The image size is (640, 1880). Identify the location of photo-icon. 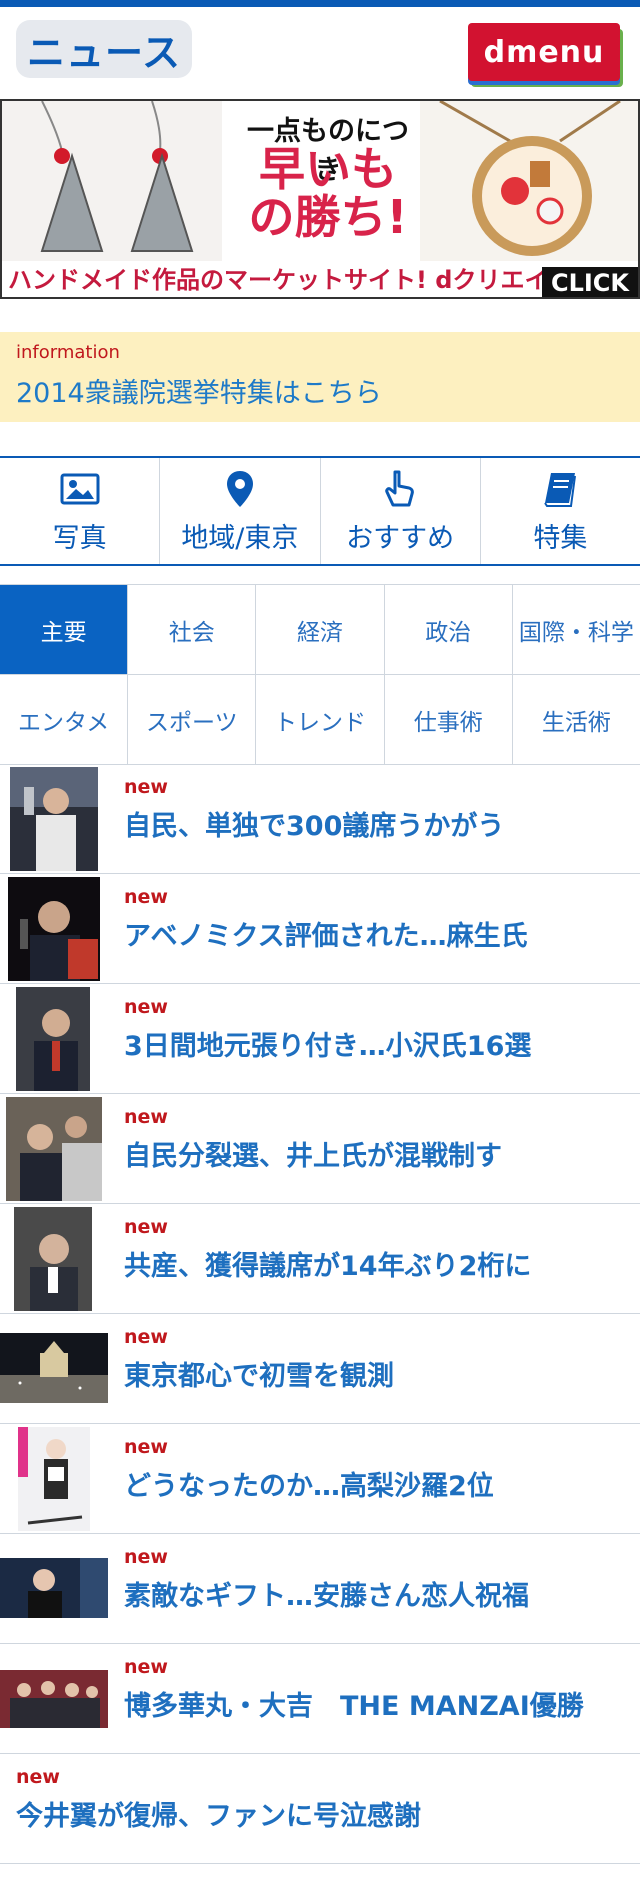
(80, 488).